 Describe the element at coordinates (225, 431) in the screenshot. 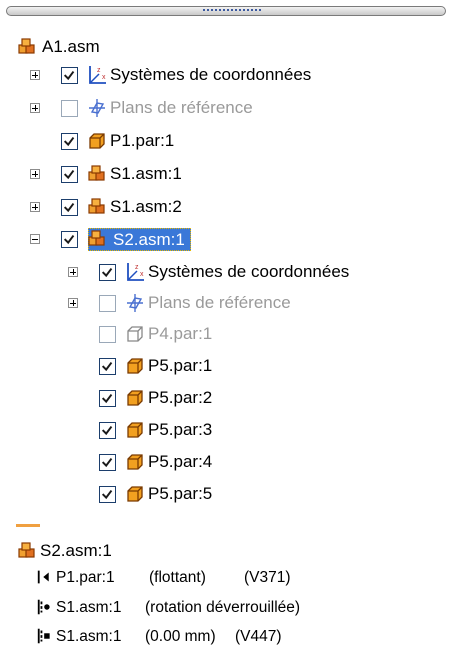

I see `tree-row: P5.par:3` at that location.